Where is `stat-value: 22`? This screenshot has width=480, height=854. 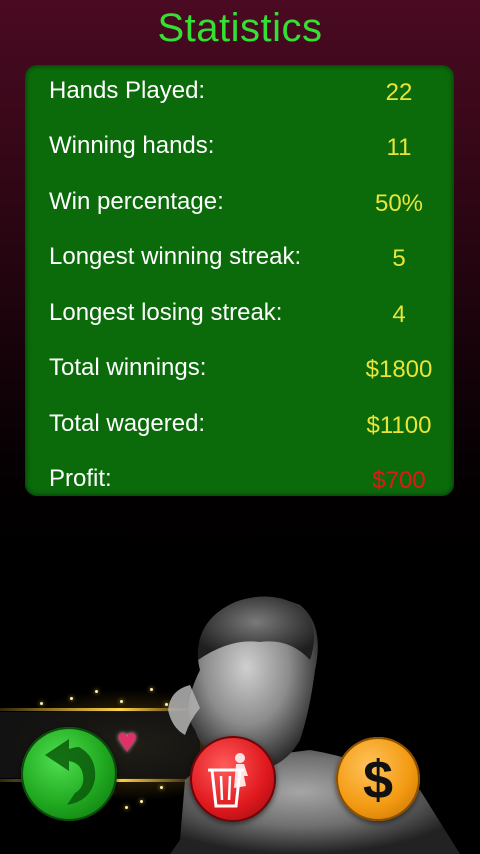
stat-value: 22 is located at coordinates (399, 92).